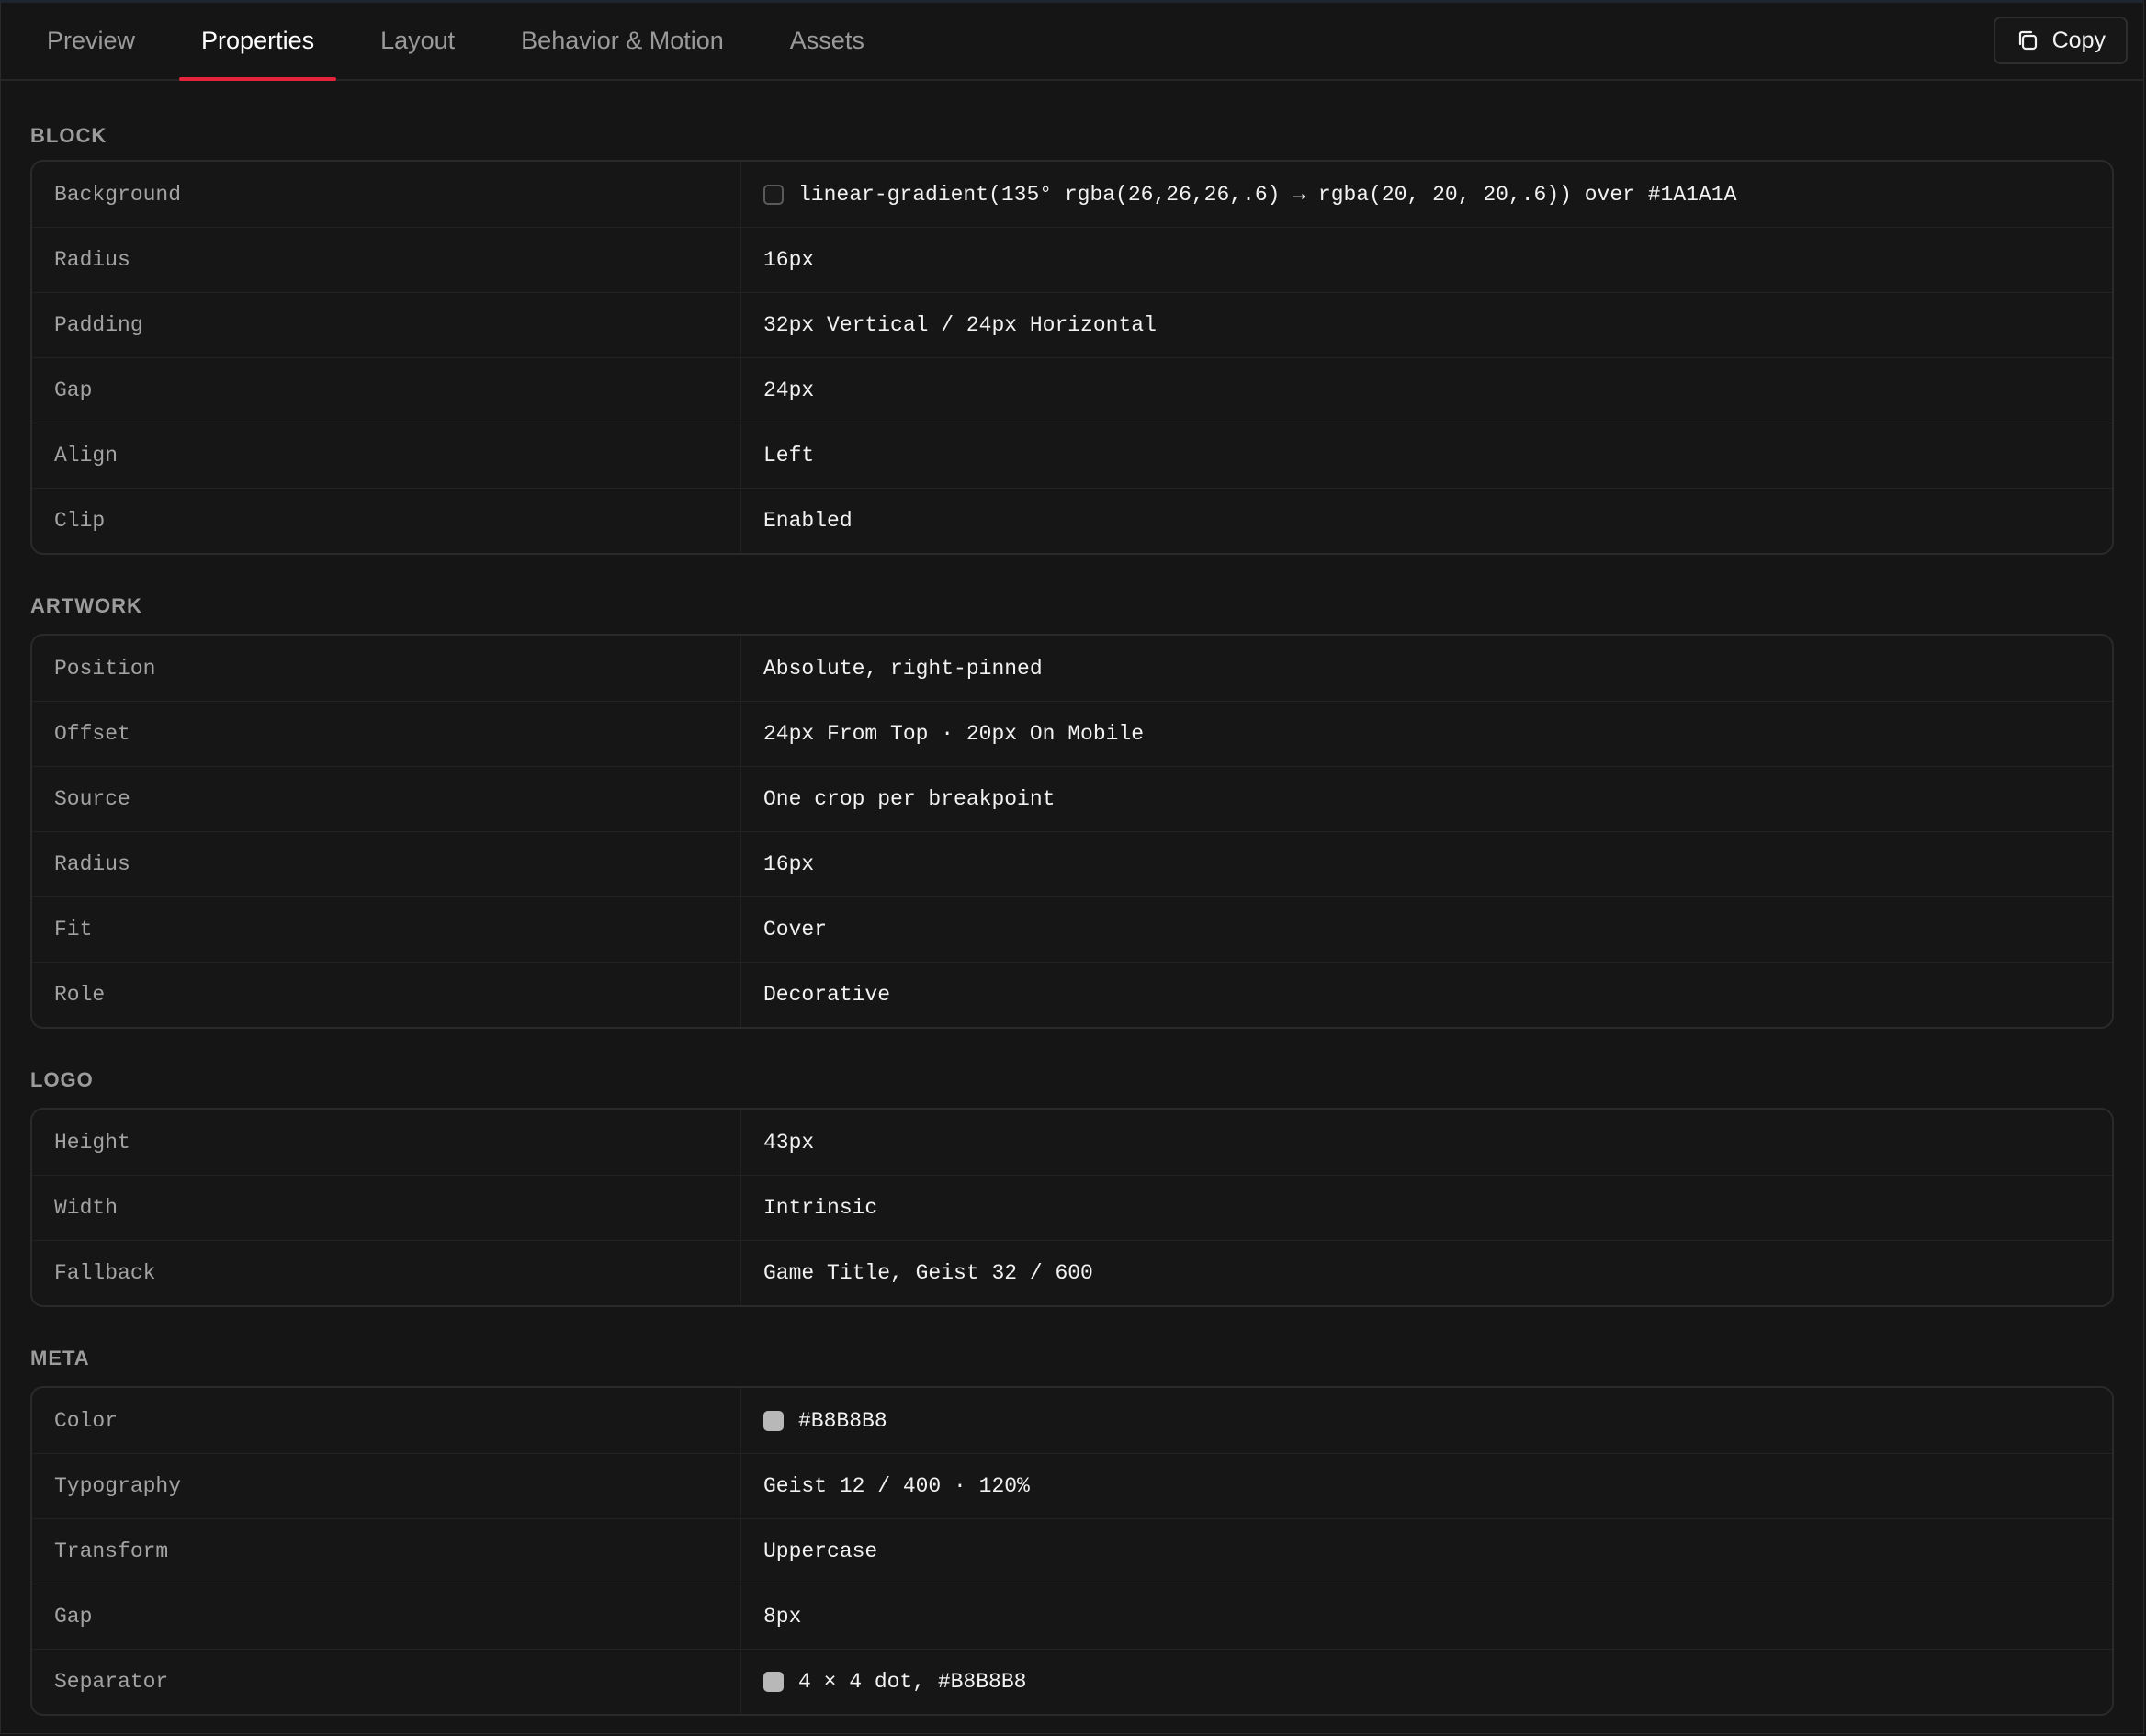  I want to click on property-value: One crop per breakpoint, so click(909, 799).